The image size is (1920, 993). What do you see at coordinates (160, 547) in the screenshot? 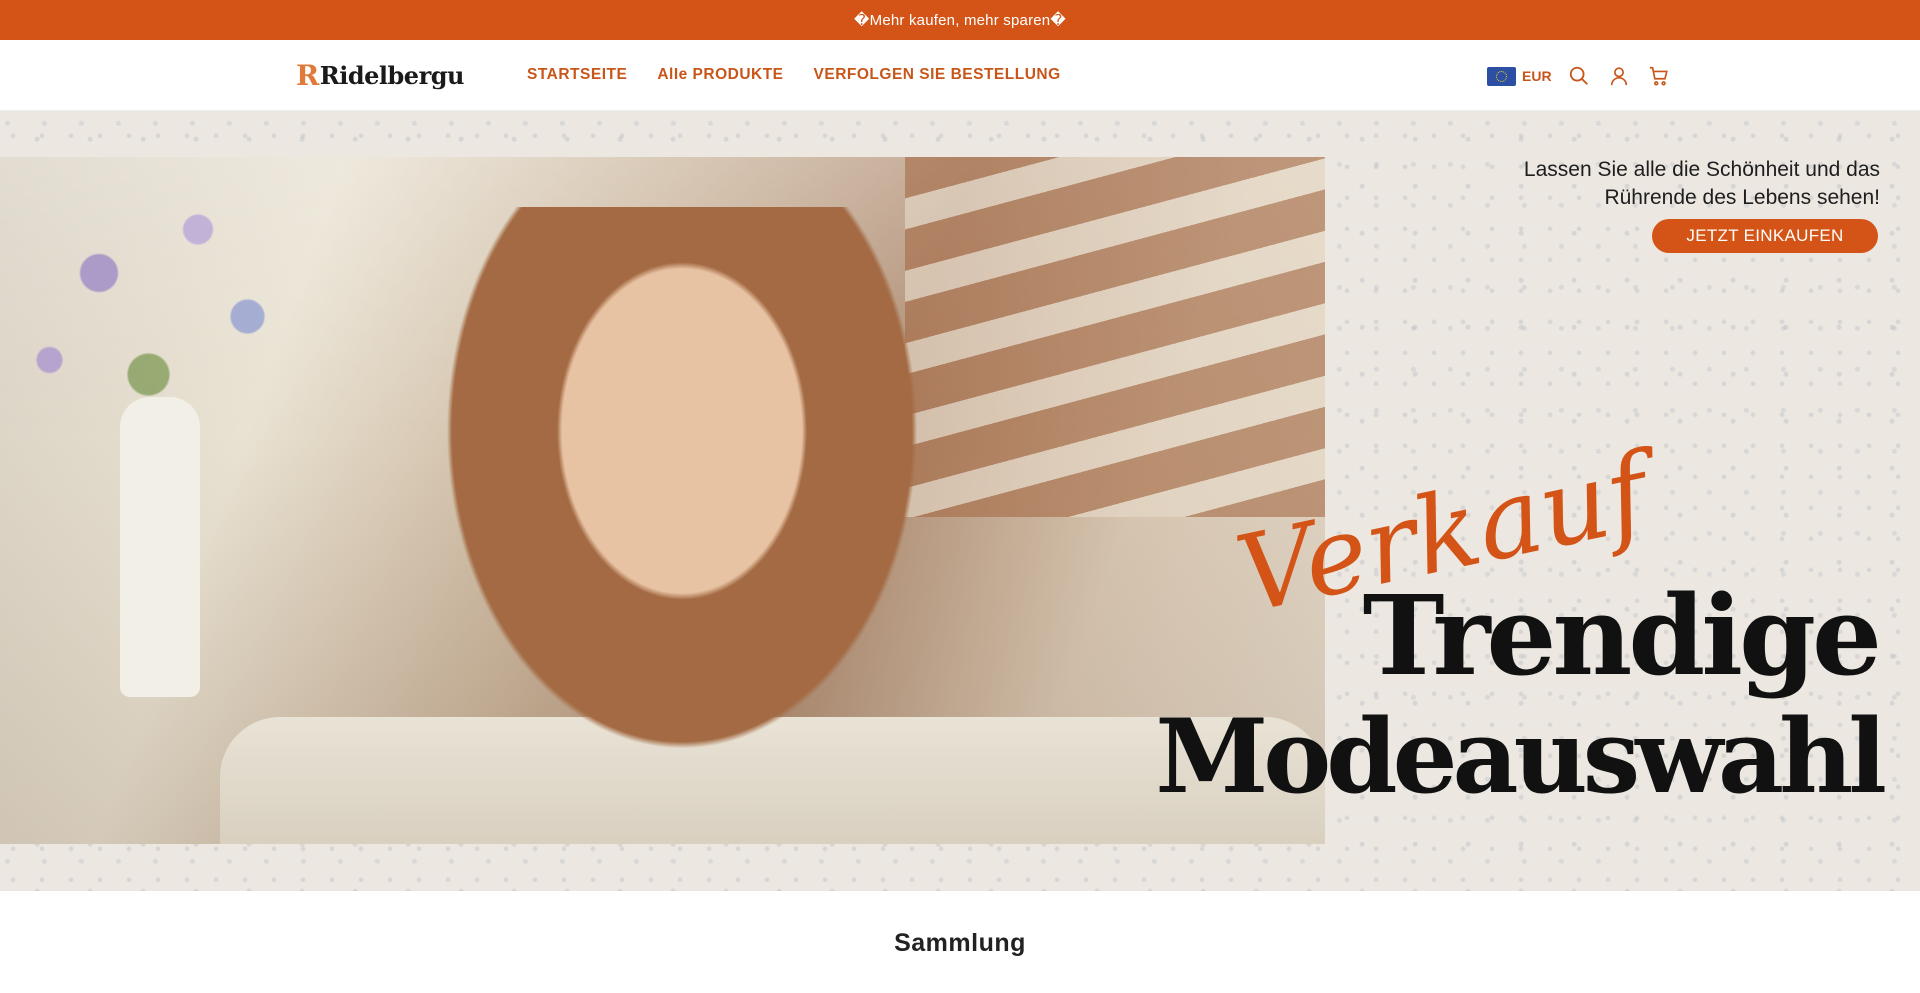
I see `vase-image` at bounding box center [160, 547].